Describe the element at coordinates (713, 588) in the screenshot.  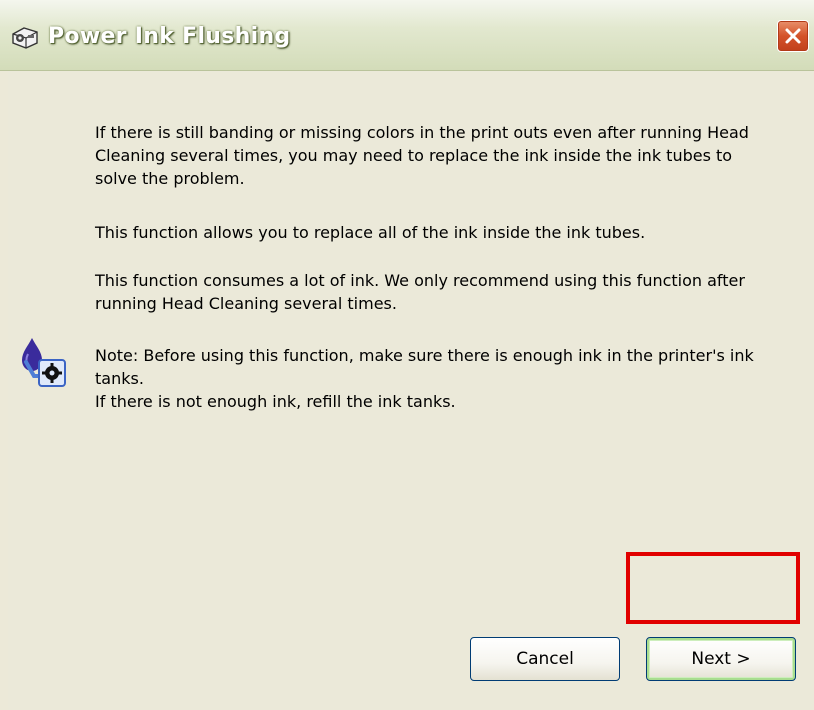
I see `next-button-highlight` at that location.